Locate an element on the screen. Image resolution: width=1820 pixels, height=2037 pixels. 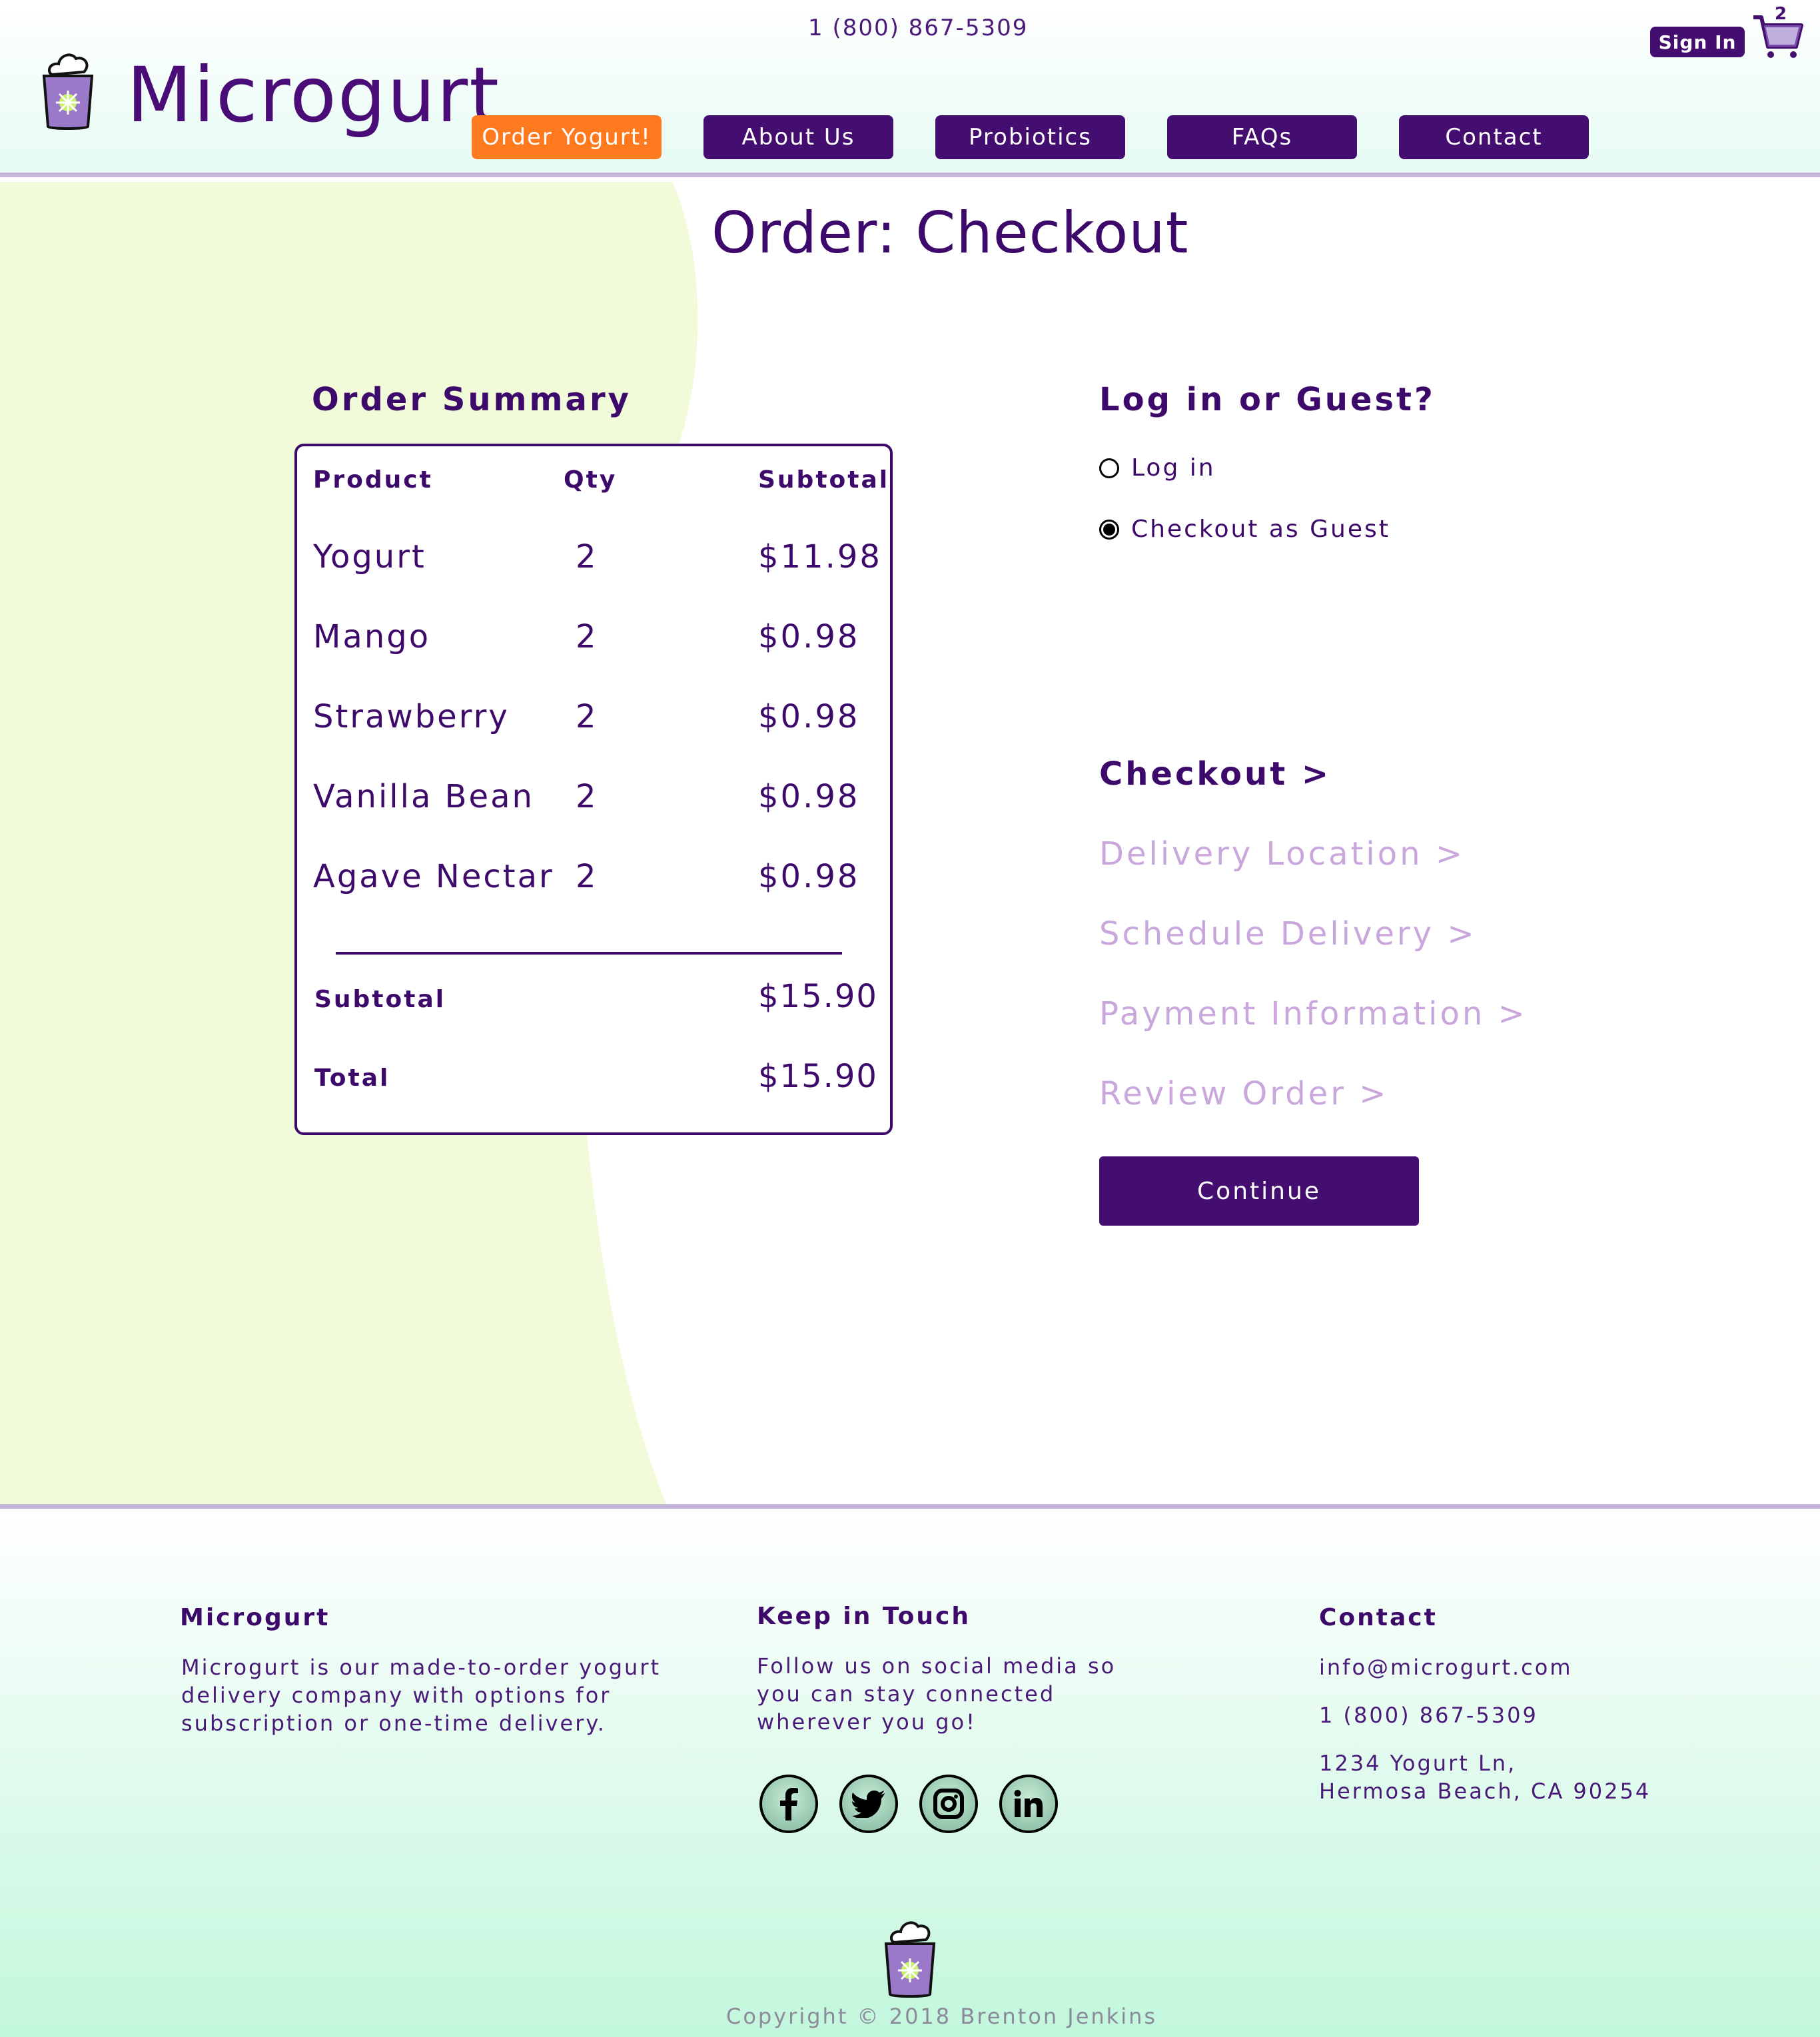
summary-divider is located at coordinates (589, 953).